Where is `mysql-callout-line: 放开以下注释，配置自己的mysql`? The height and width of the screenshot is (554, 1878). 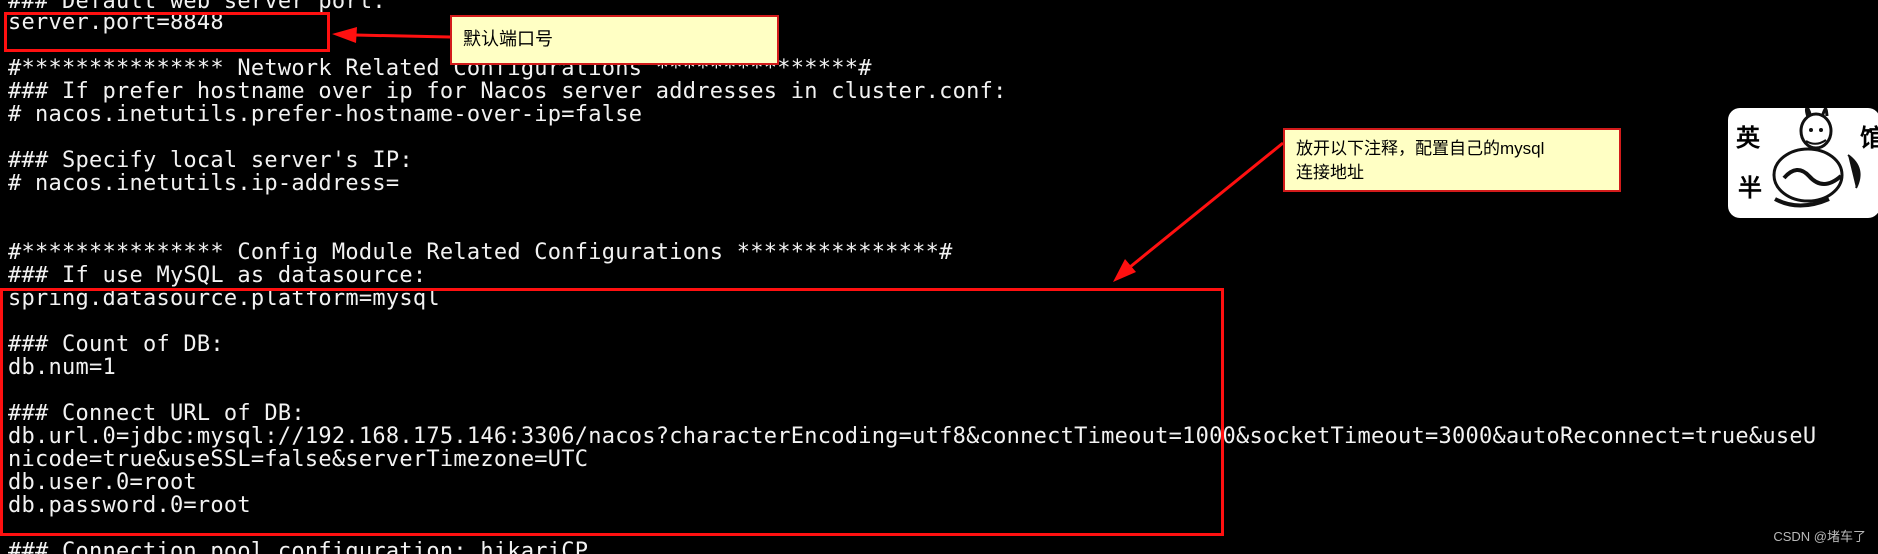 mysql-callout-line: 放开以下注释，配置自己的mysql is located at coordinates (1420, 148).